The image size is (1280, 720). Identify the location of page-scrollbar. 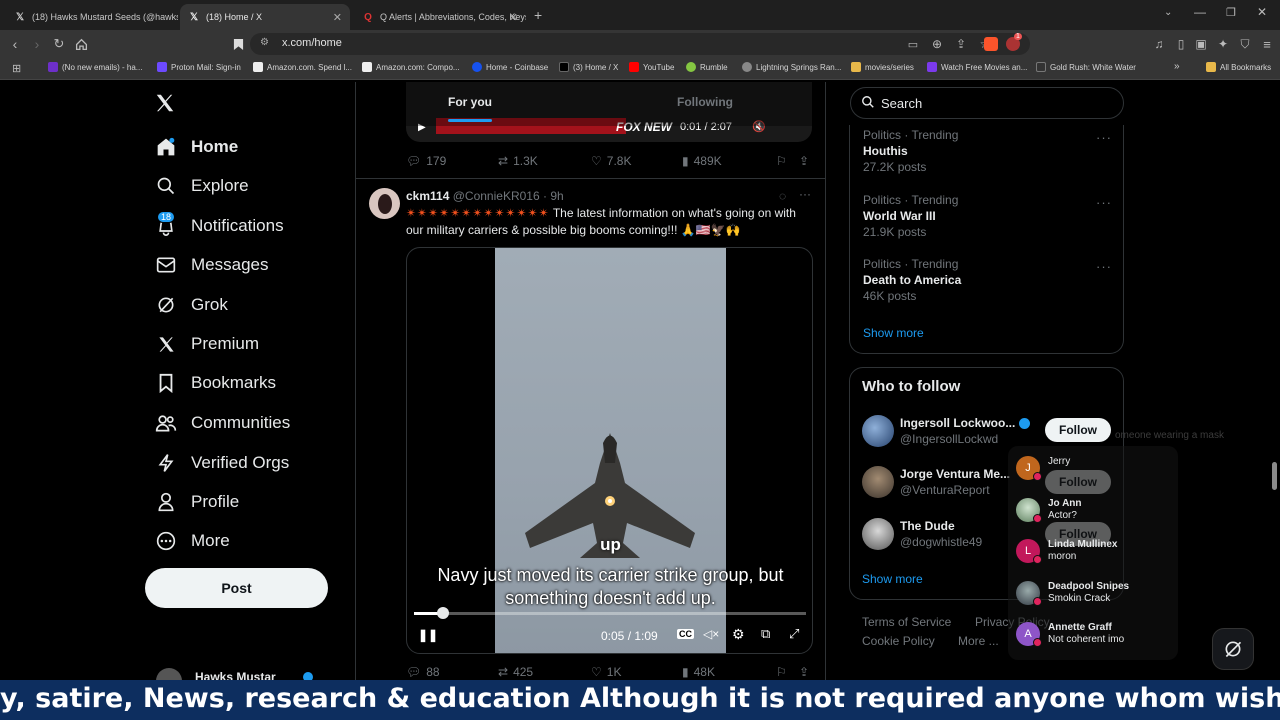
(1274, 476).